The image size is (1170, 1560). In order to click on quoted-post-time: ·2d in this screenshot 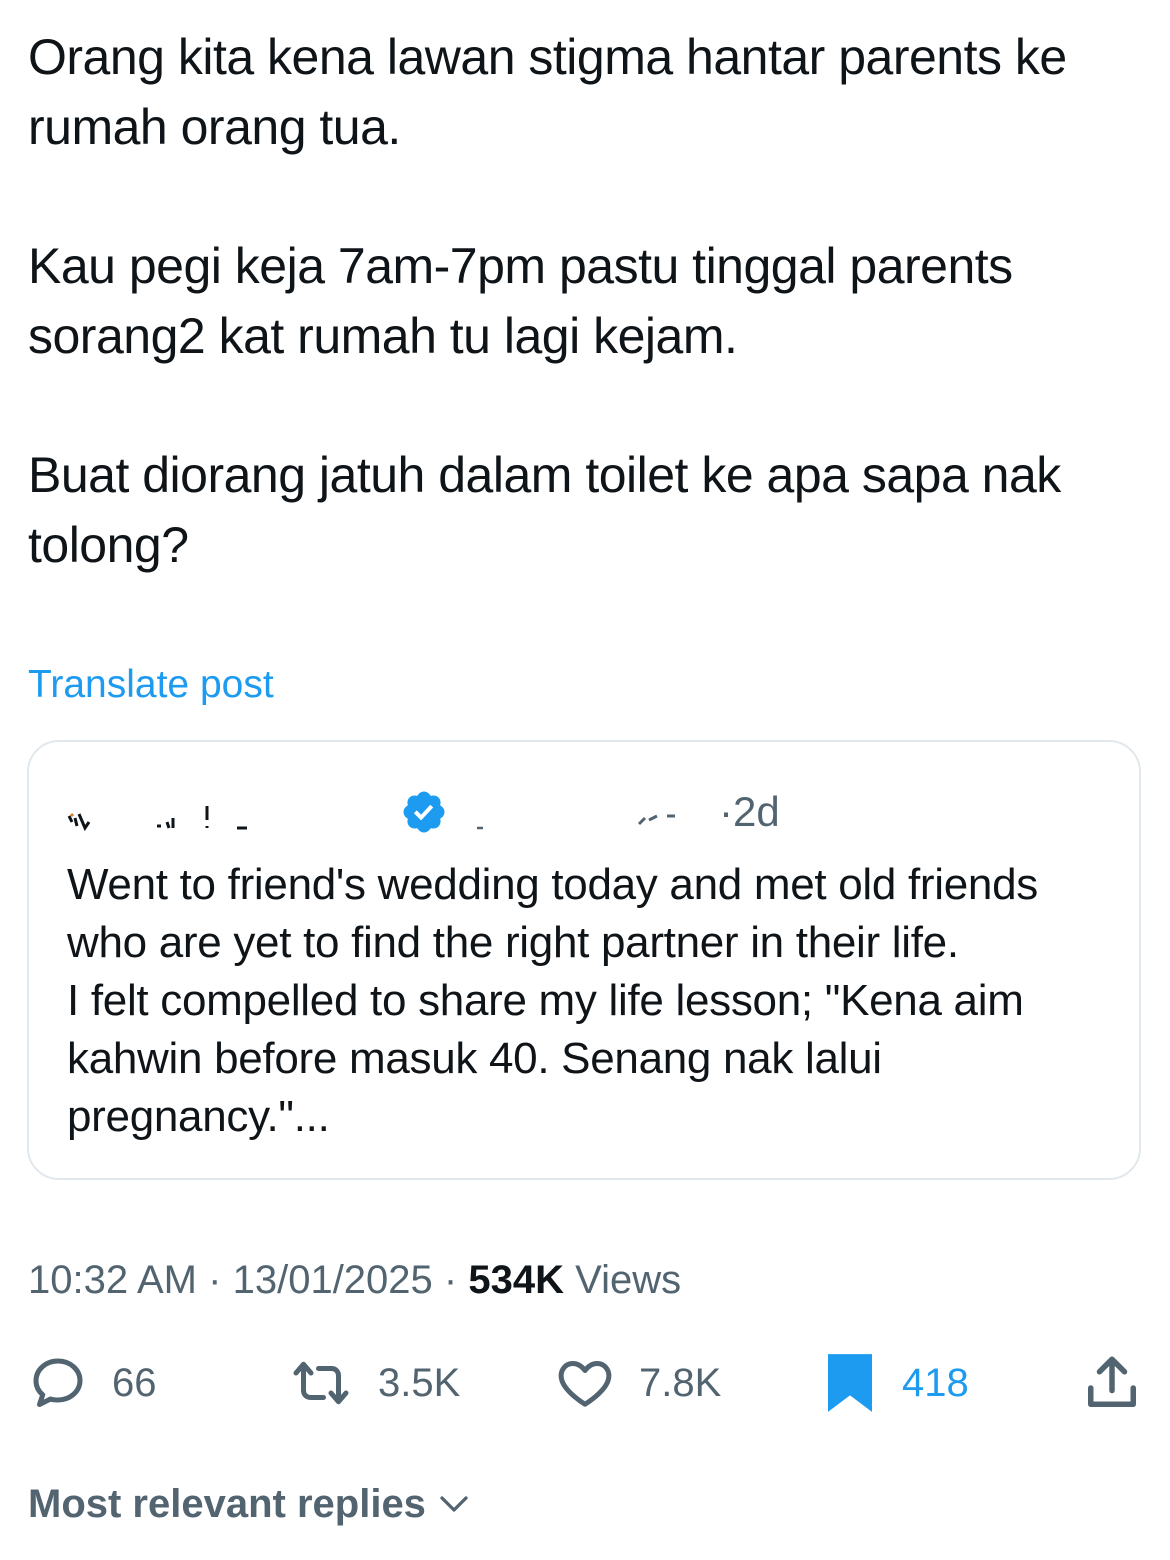, I will do `click(749, 811)`.